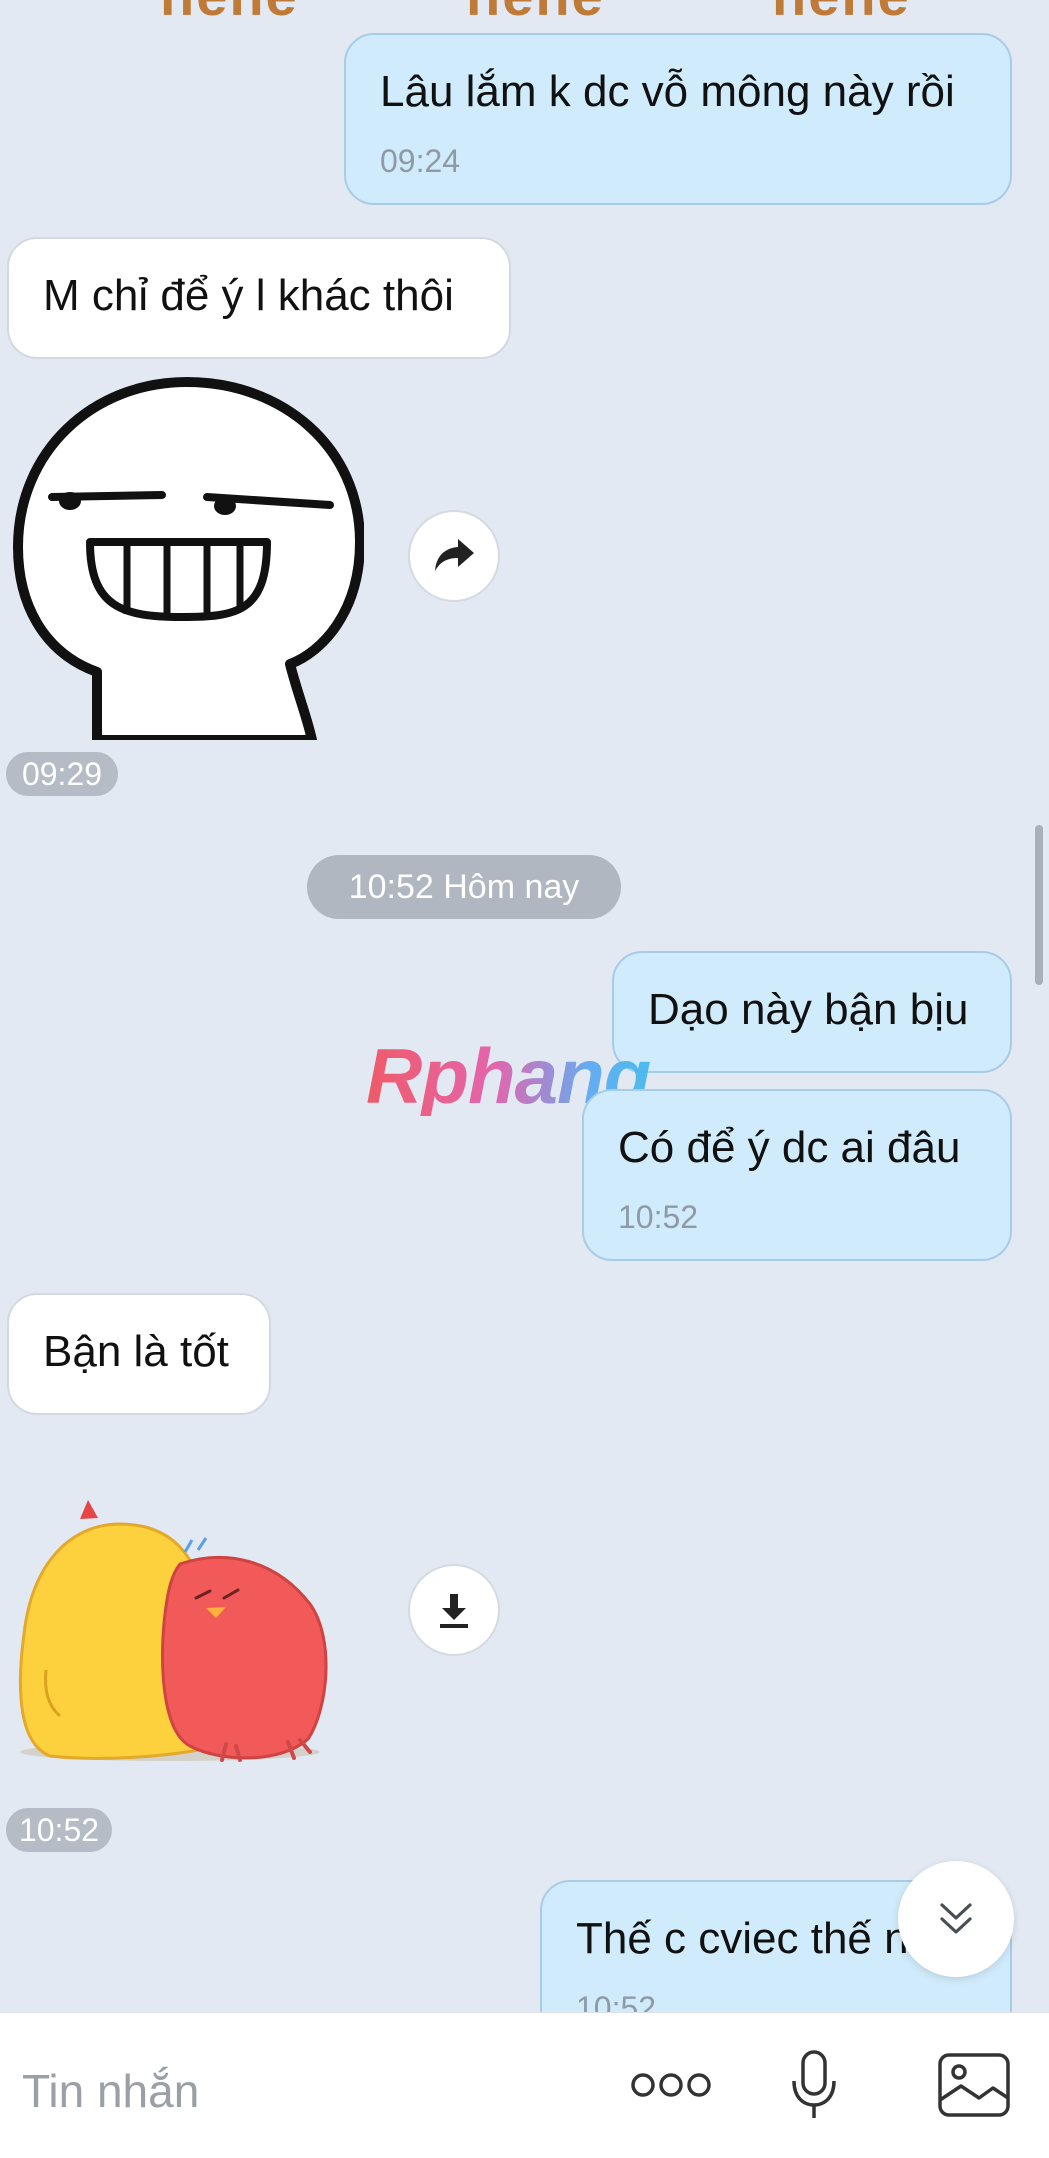 The height and width of the screenshot is (2158, 1049). I want to click on message-input-bar: Tin nhắn, so click(524, 2085).